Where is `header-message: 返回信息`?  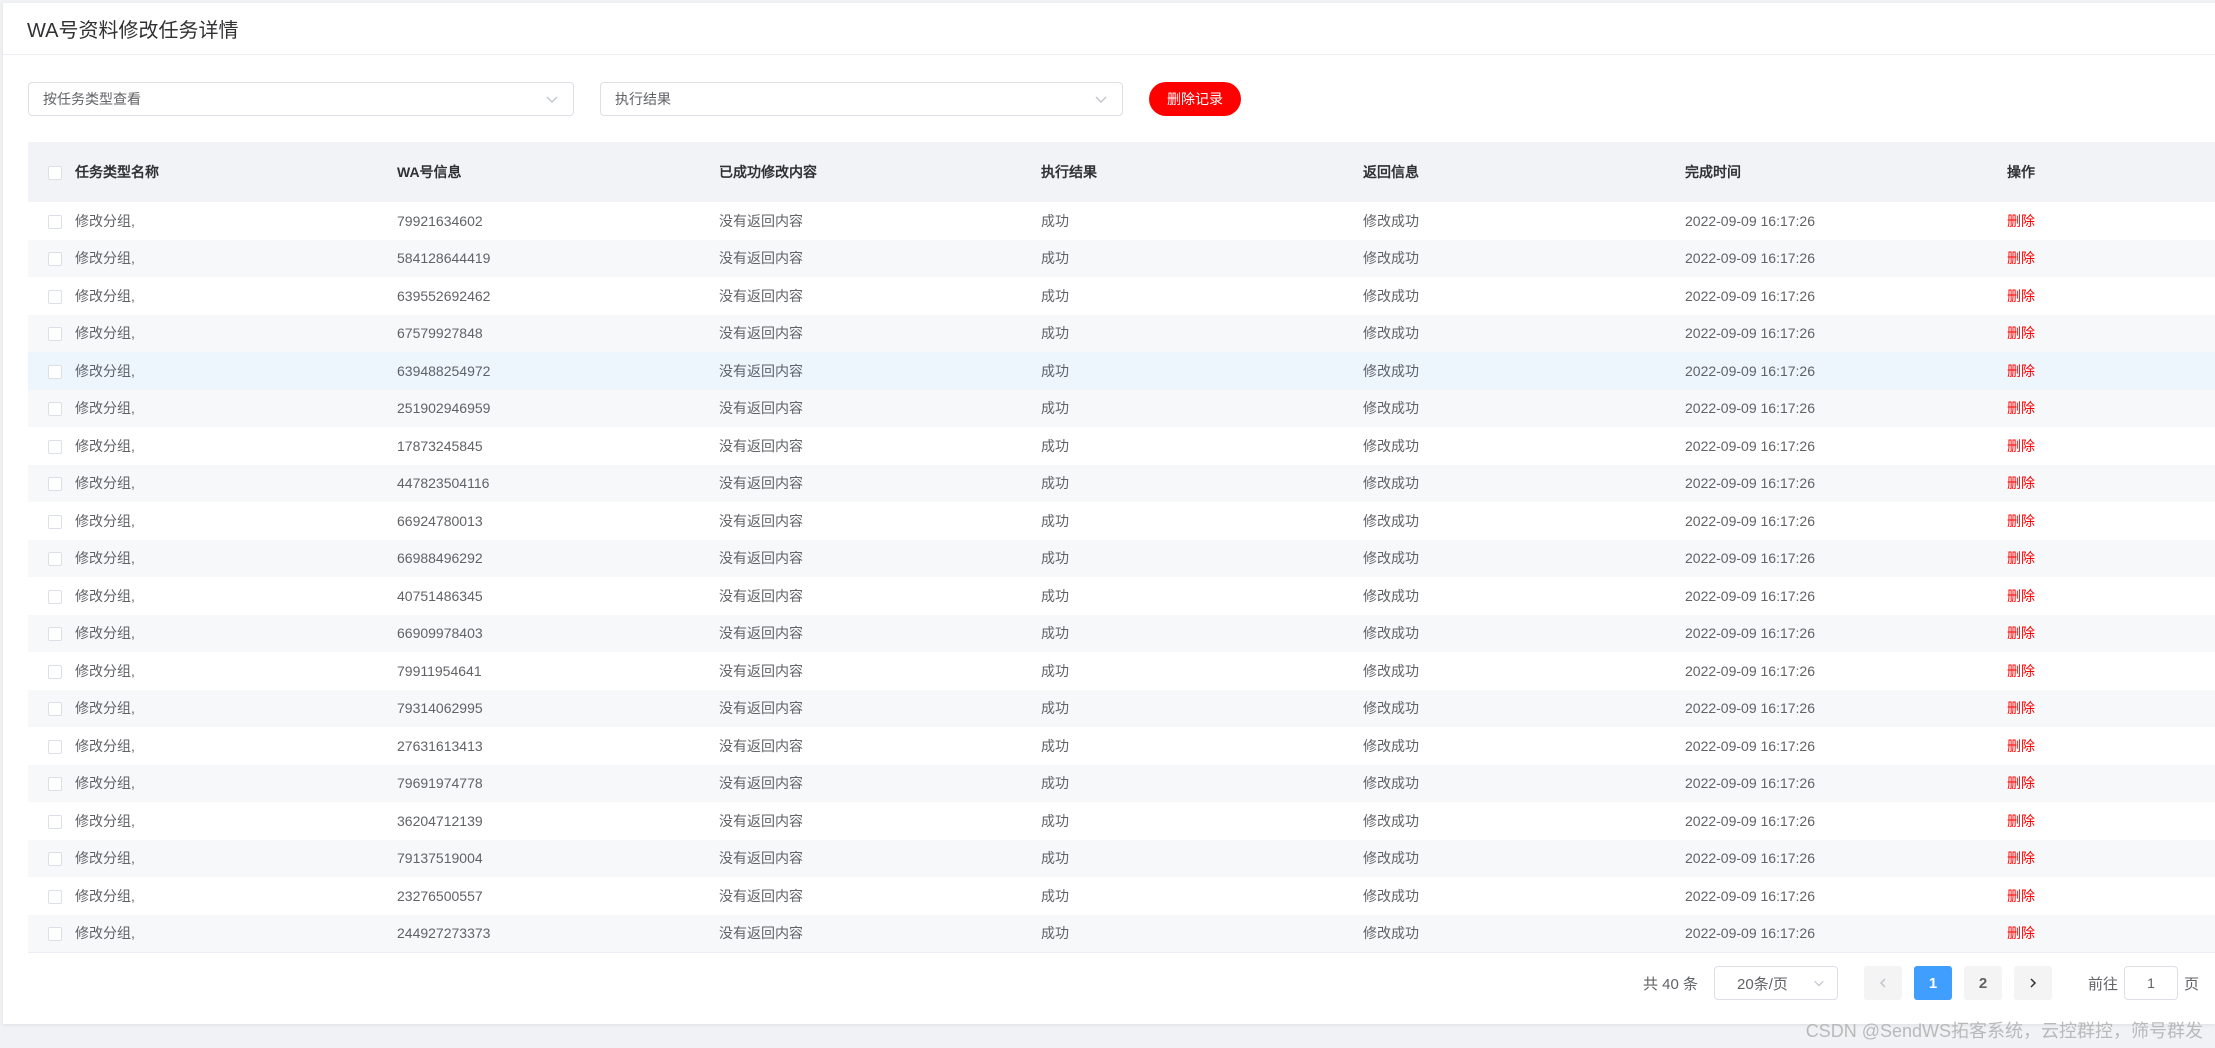 header-message: 返回信息 is located at coordinates (1391, 172).